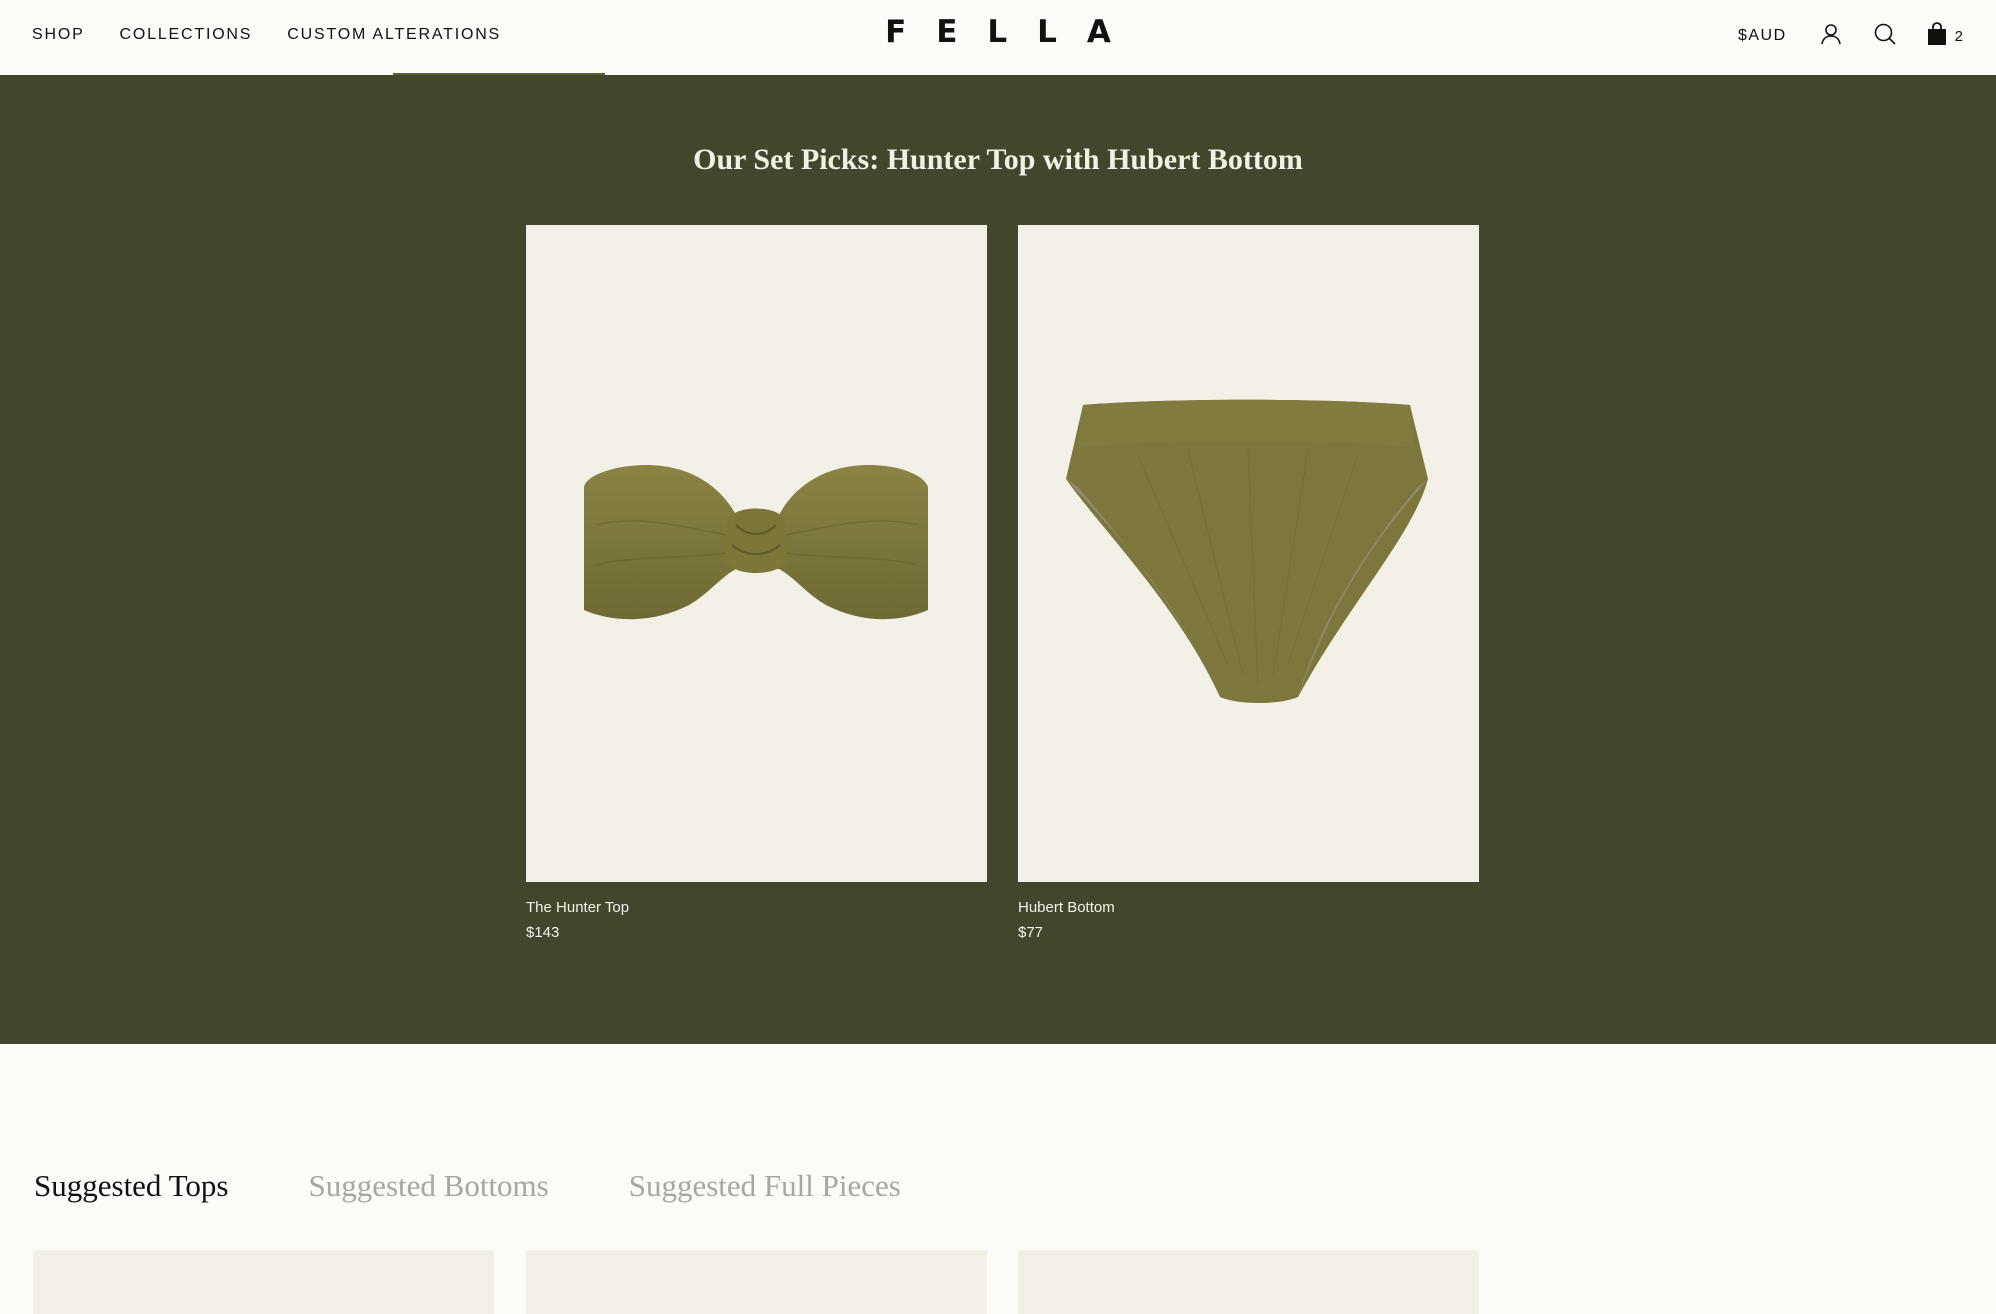  What do you see at coordinates (1831, 34) in the screenshot?
I see `account-icon` at bounding box center [1831, 34].